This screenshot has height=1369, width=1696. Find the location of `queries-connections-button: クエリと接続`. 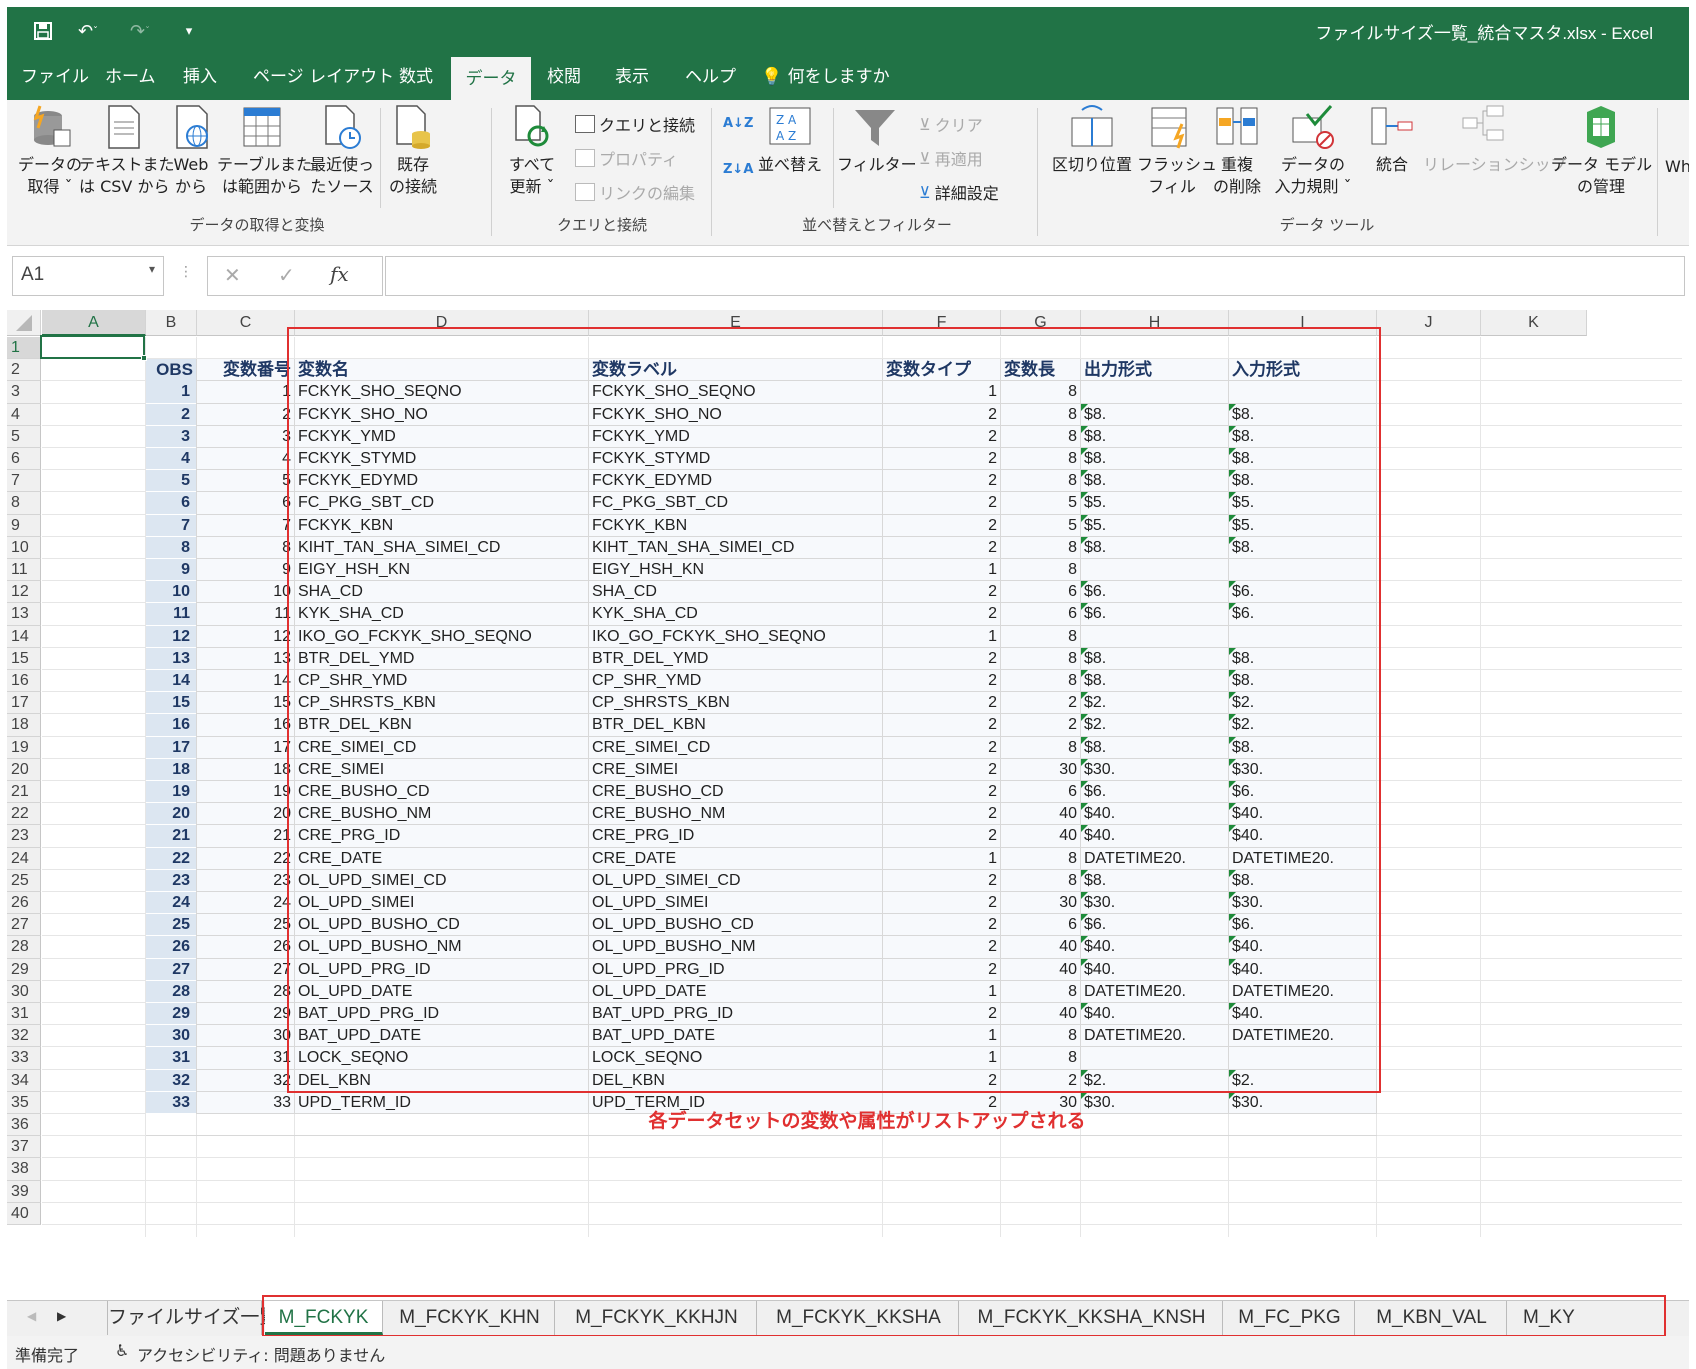

queries-connections-button: クエリと接続 is located at coordinates (635, 124).